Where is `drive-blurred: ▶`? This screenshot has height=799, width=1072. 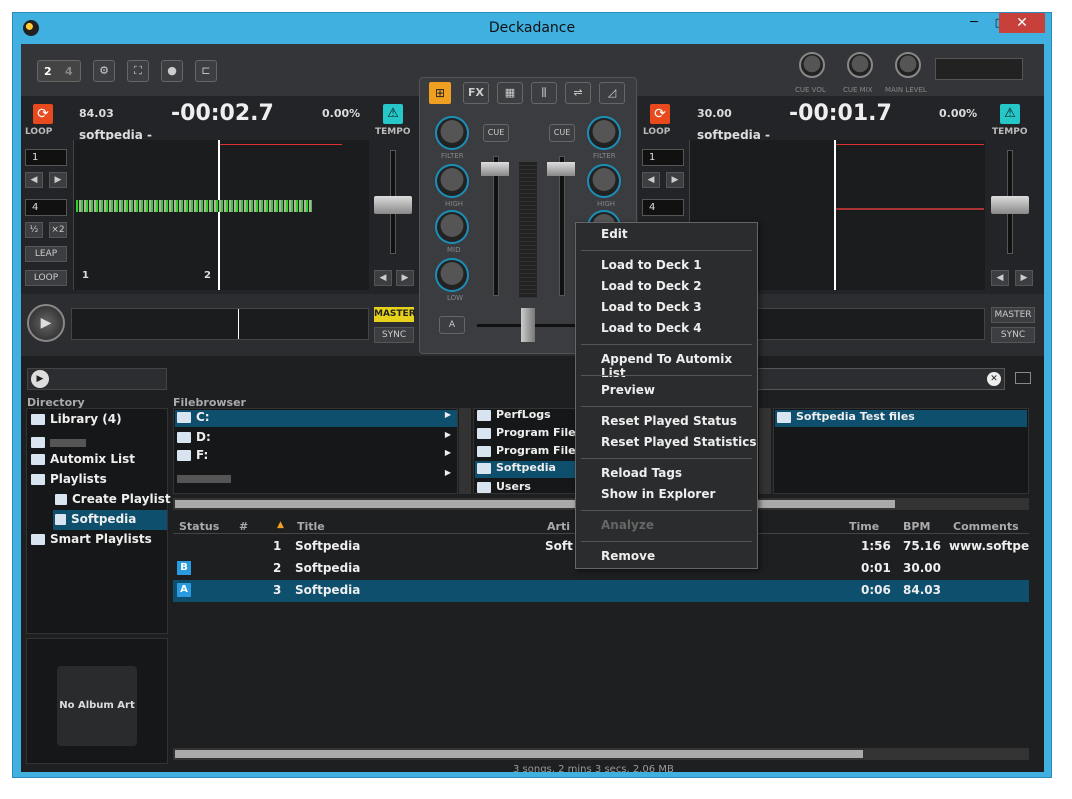
drive-blurred: ▶ is located at coordinates (317, 475).